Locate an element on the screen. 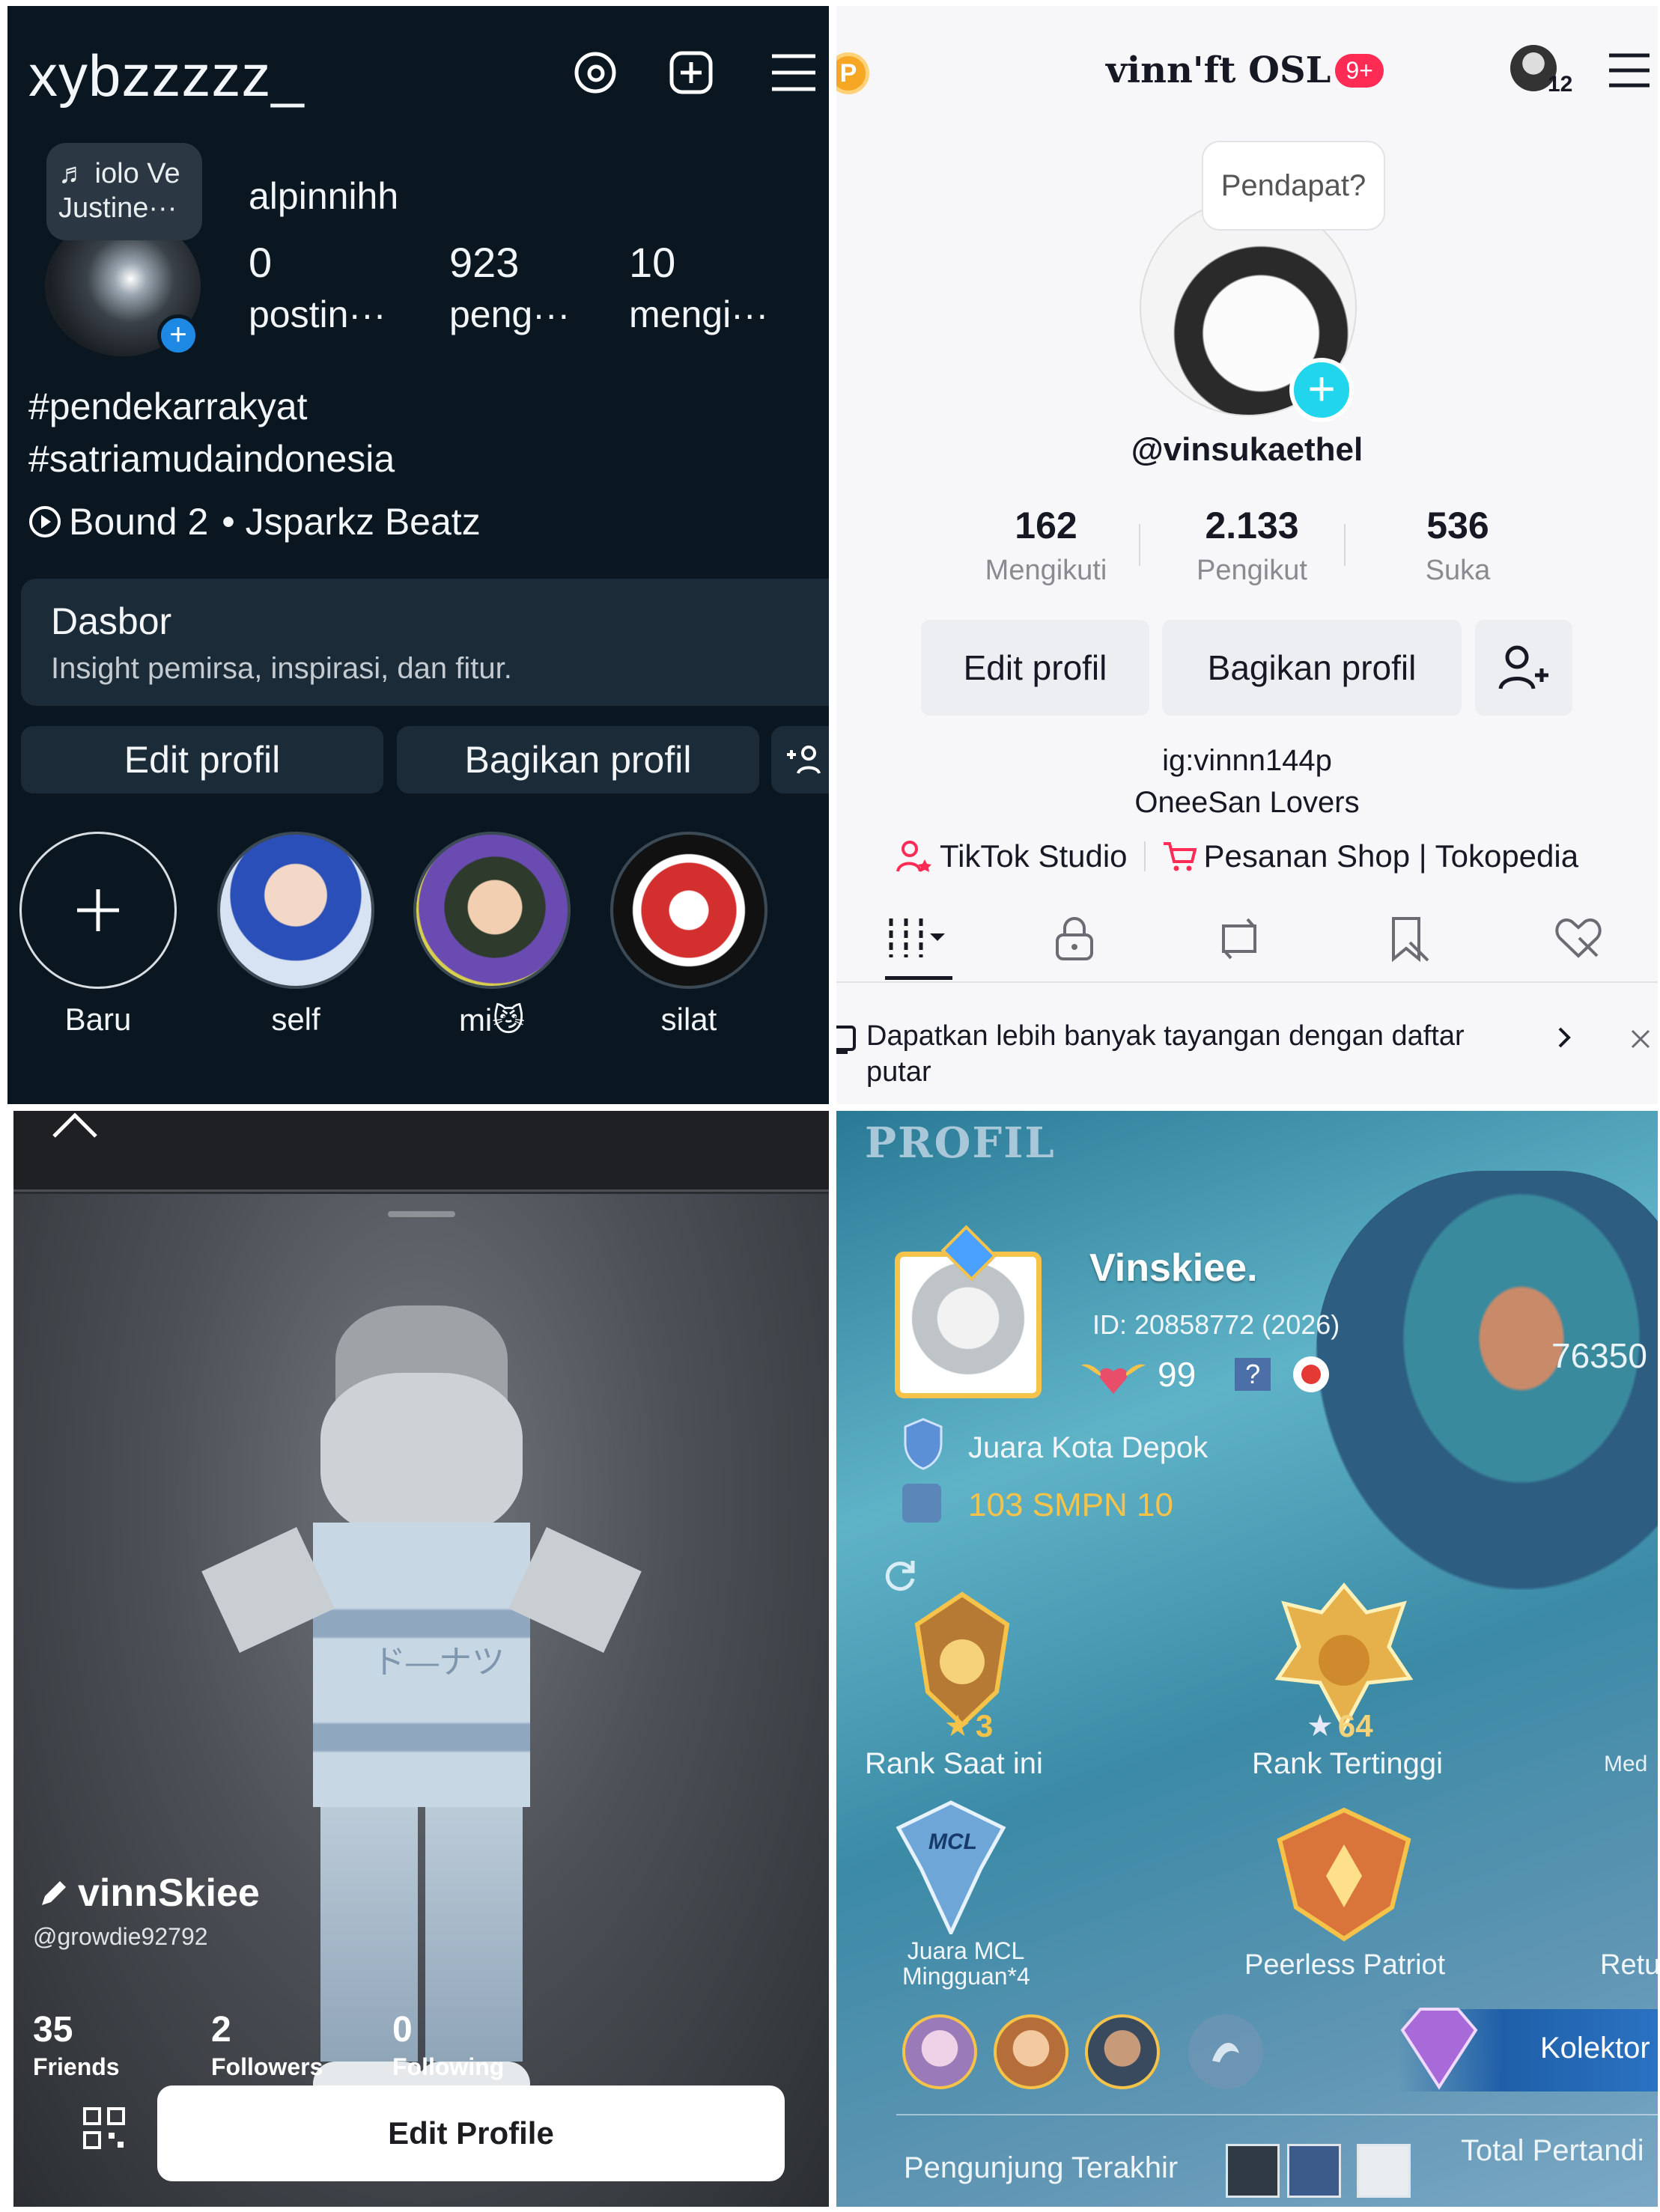 Image resolution: width=1660 pixels, height=2212 pixels. peerless-badge-label: Peerless Patriot is located at coordinates (1345, 1965).